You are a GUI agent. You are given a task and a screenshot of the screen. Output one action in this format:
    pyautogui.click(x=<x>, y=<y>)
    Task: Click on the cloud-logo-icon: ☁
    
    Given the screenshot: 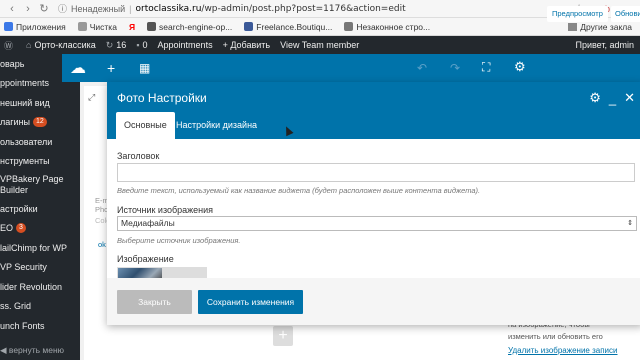 What is the action you would take?
    pyautogui.click(x=78, y=68)
    